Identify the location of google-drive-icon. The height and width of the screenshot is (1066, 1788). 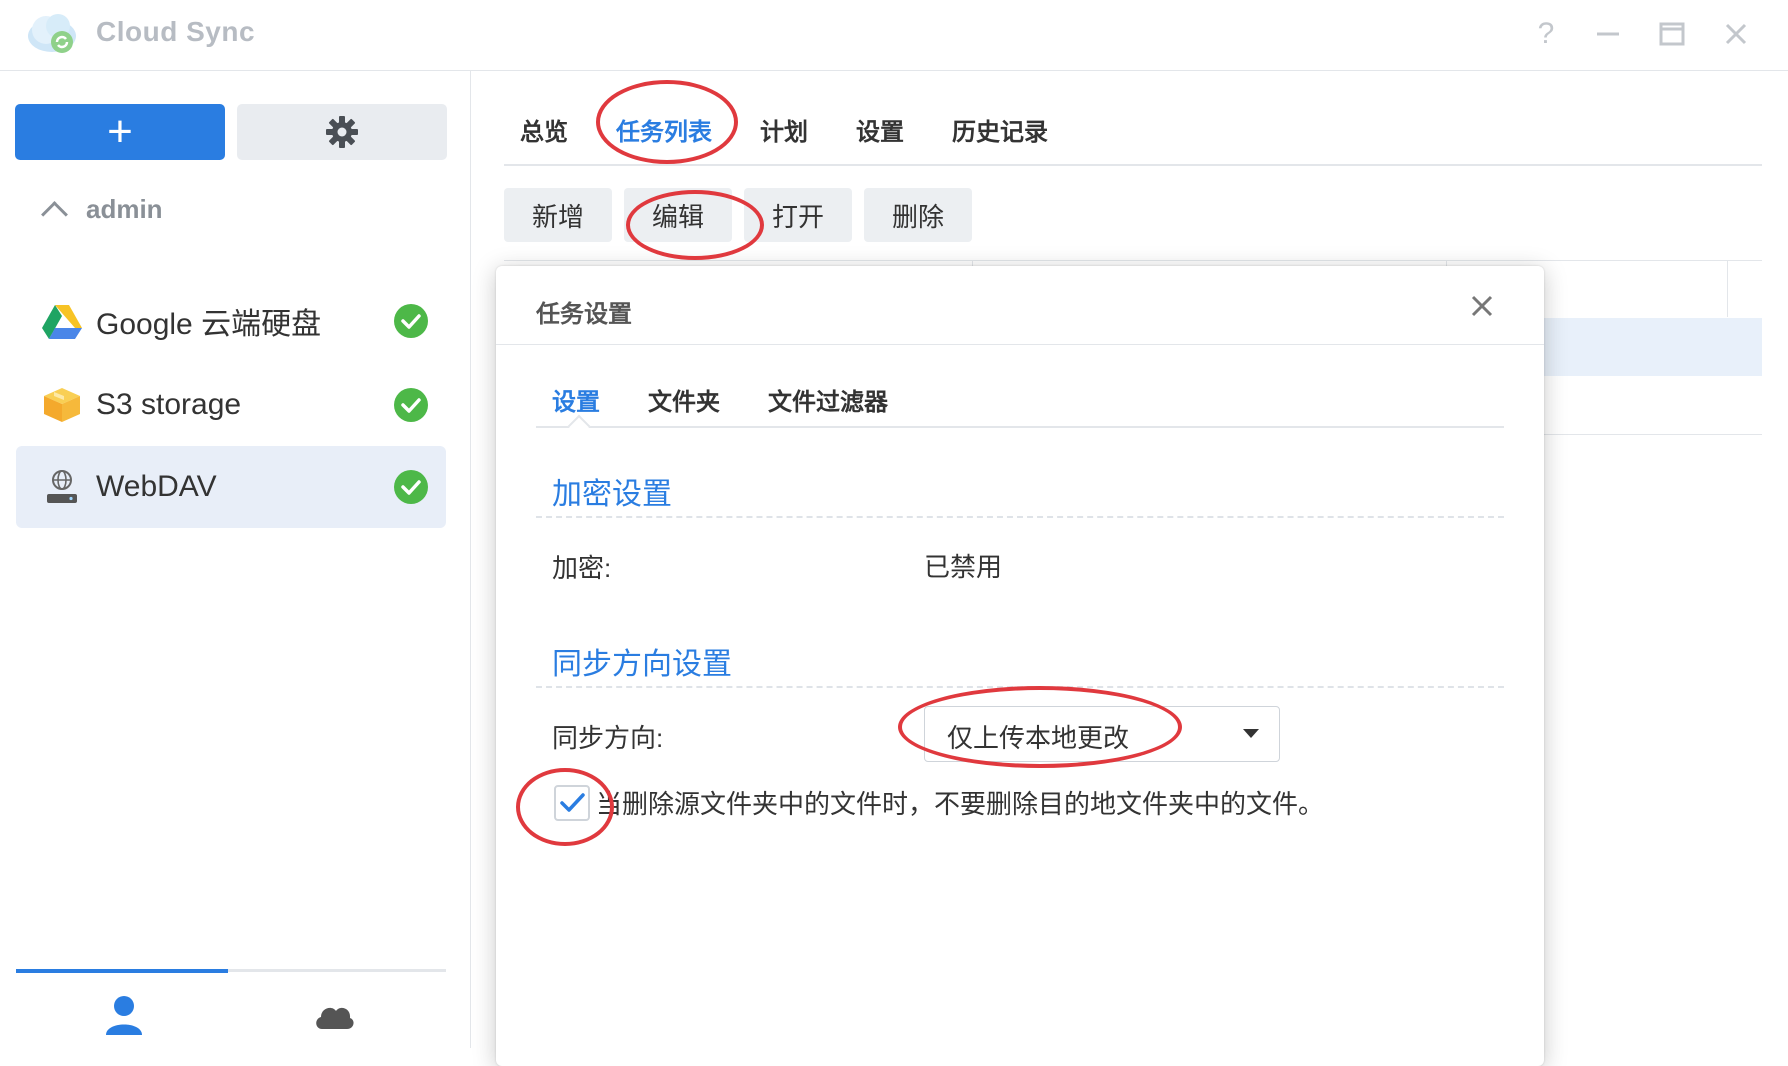
(62, 322).